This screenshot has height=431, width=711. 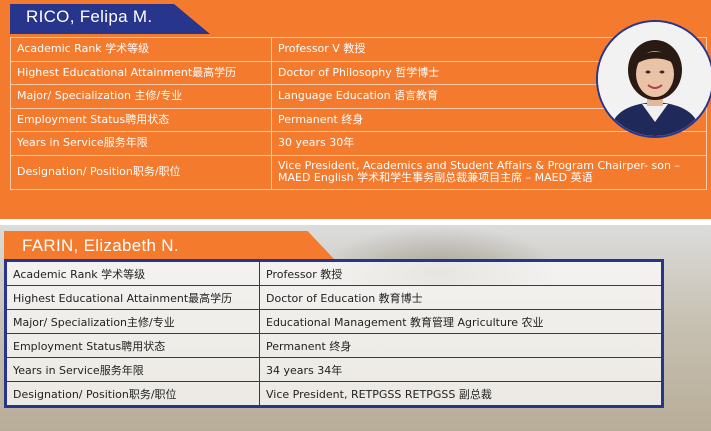 What do you see at coordinates (141, 96) in the screenshot?
I see `row-label: Major/ Specialization 主修/专业` at bounding box center [141, 96].